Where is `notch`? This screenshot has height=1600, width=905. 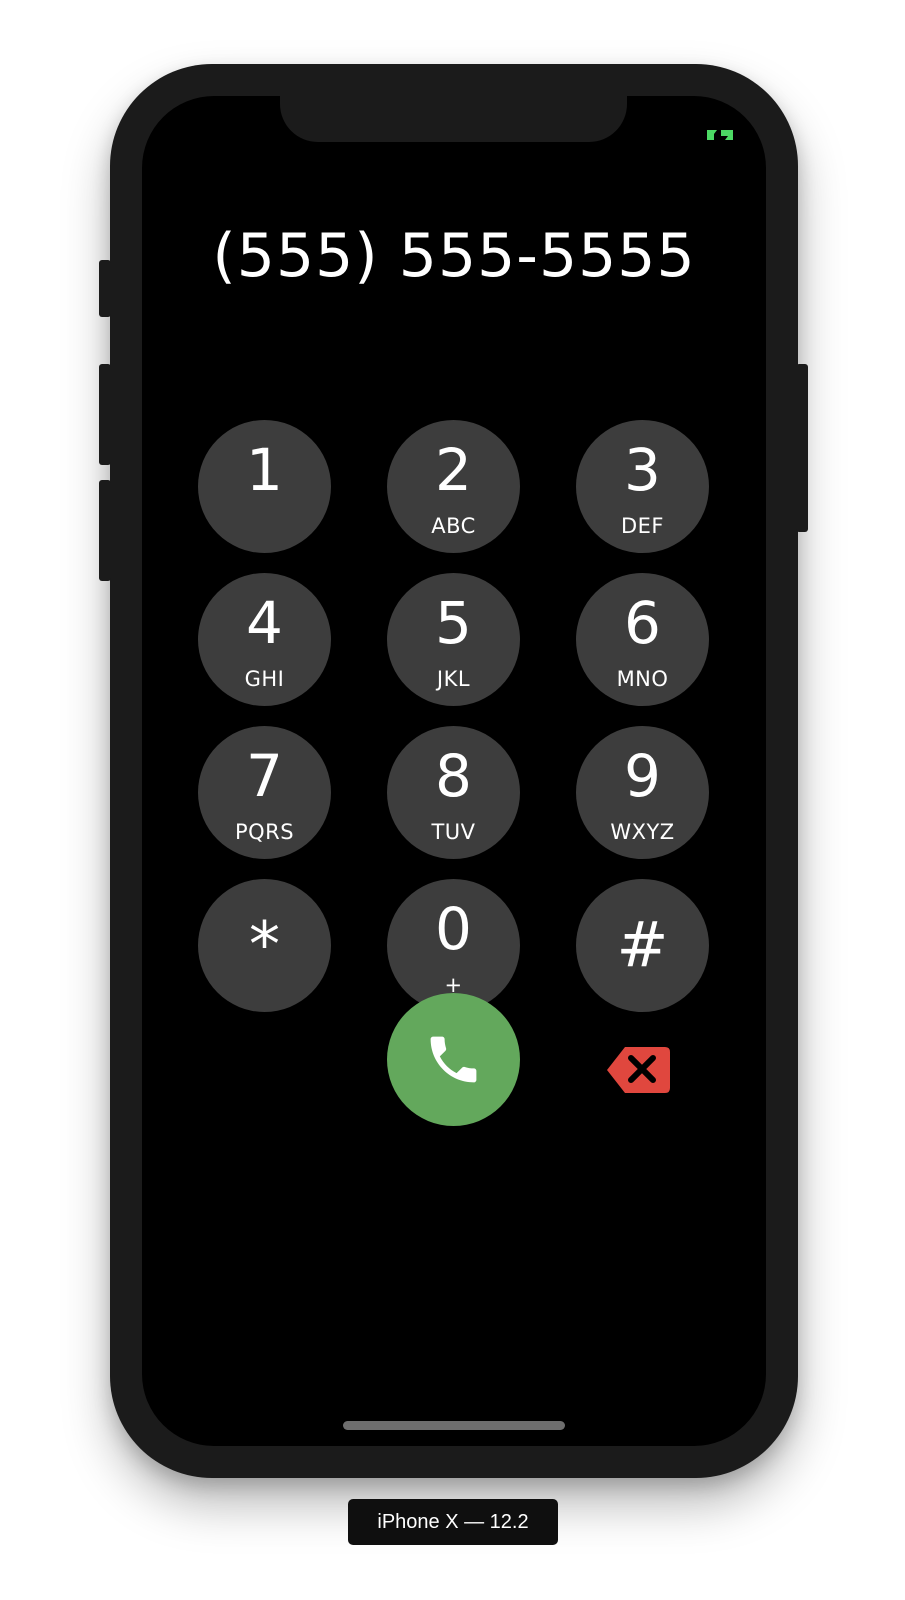 notch is located at coordinates (453, 119).